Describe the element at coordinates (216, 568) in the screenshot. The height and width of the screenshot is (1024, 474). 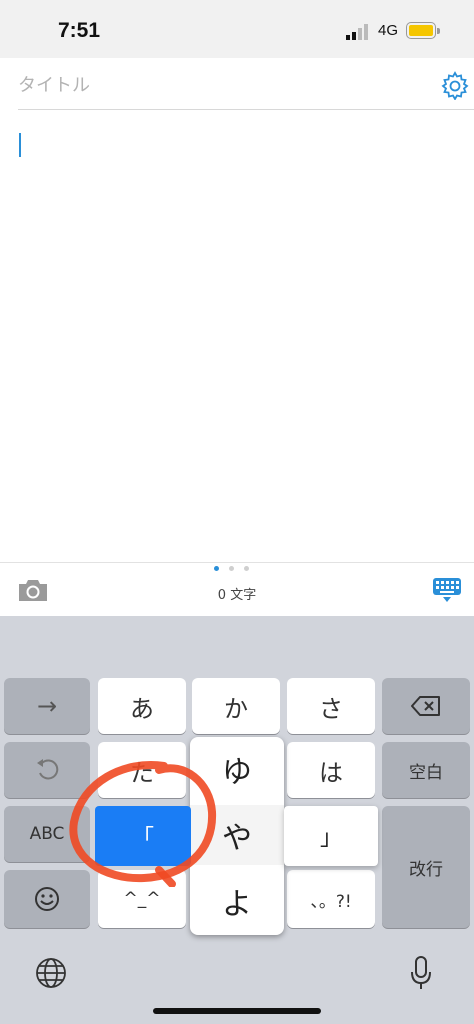
I see `page-dot-active` at that location.